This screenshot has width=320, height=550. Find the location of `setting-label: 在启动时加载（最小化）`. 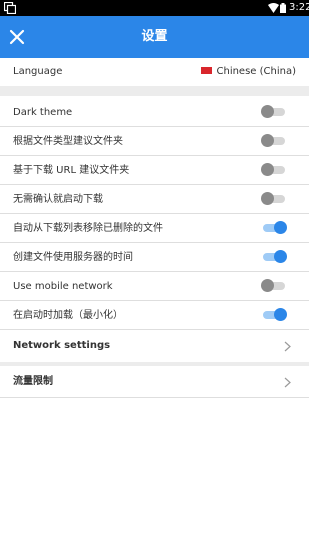

setting-label: 在启动时加载（最小化） is located at coordinates (68, 315).